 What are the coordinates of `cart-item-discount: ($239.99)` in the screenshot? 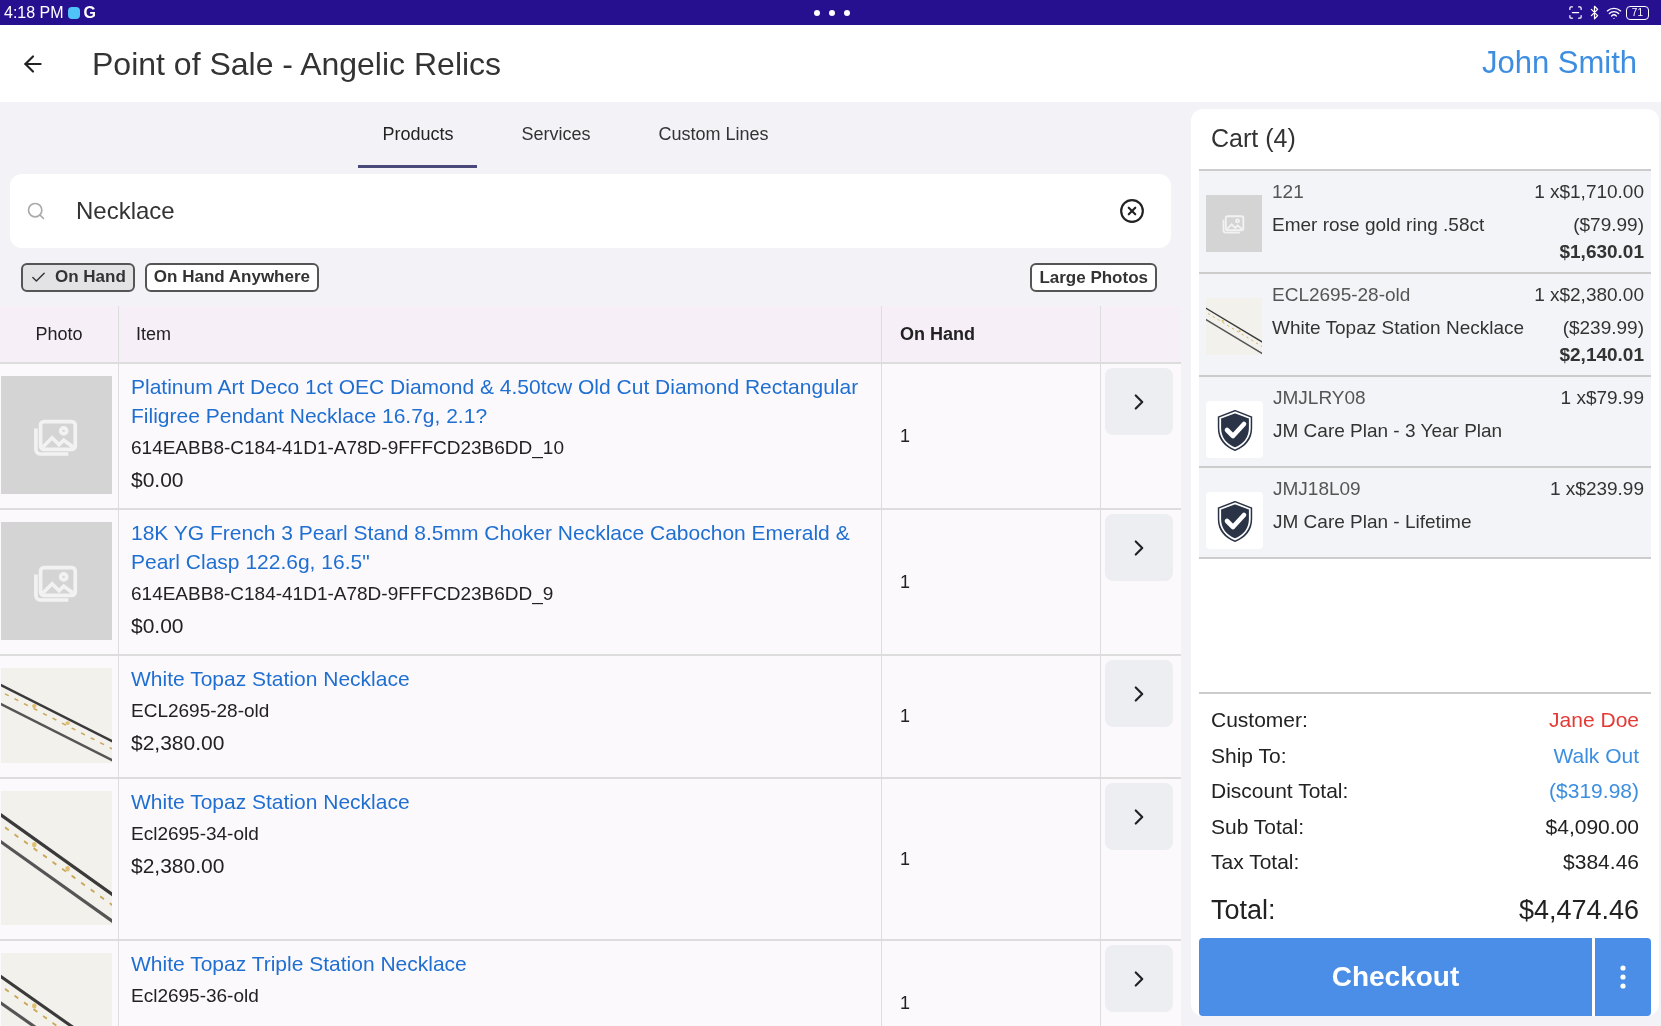 It's located at (1603, 328).